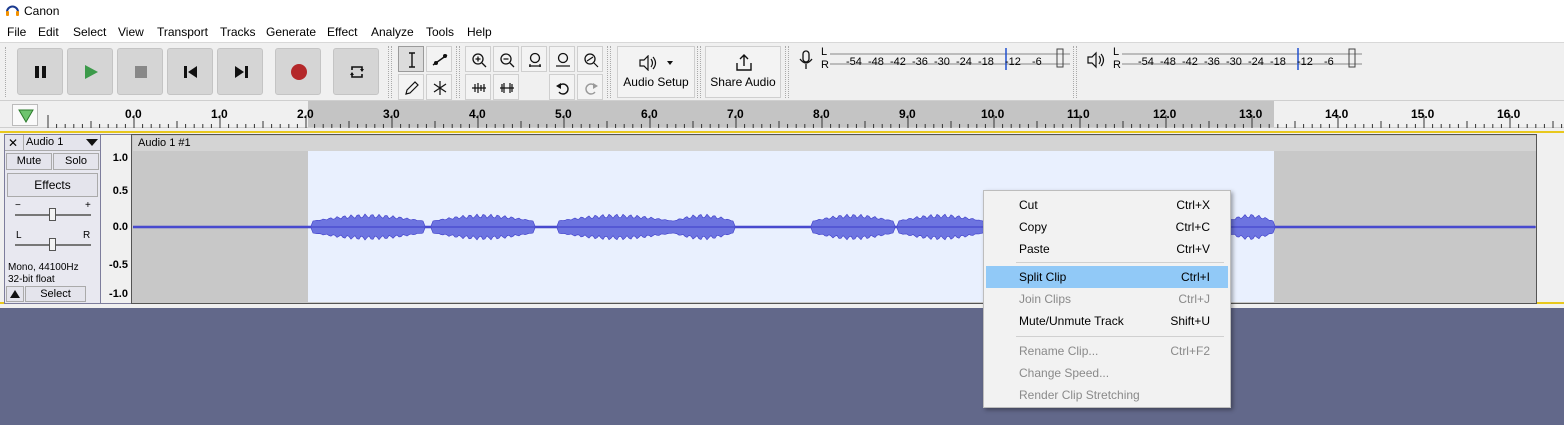  I want to click on playback-meter-tick: -12, so click(1305, 62).